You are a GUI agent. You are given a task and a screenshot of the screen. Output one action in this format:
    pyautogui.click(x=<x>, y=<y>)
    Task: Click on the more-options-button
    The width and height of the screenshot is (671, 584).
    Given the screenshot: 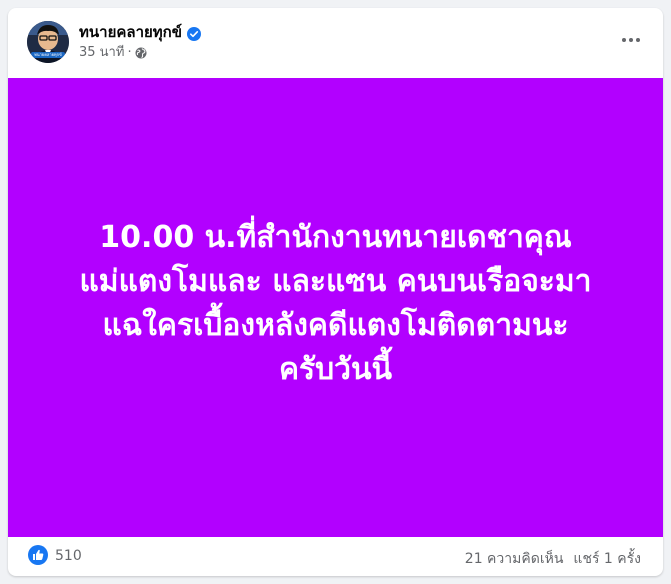 What is the action you would take?
    pyautogui.click(x=631, y=40)
    